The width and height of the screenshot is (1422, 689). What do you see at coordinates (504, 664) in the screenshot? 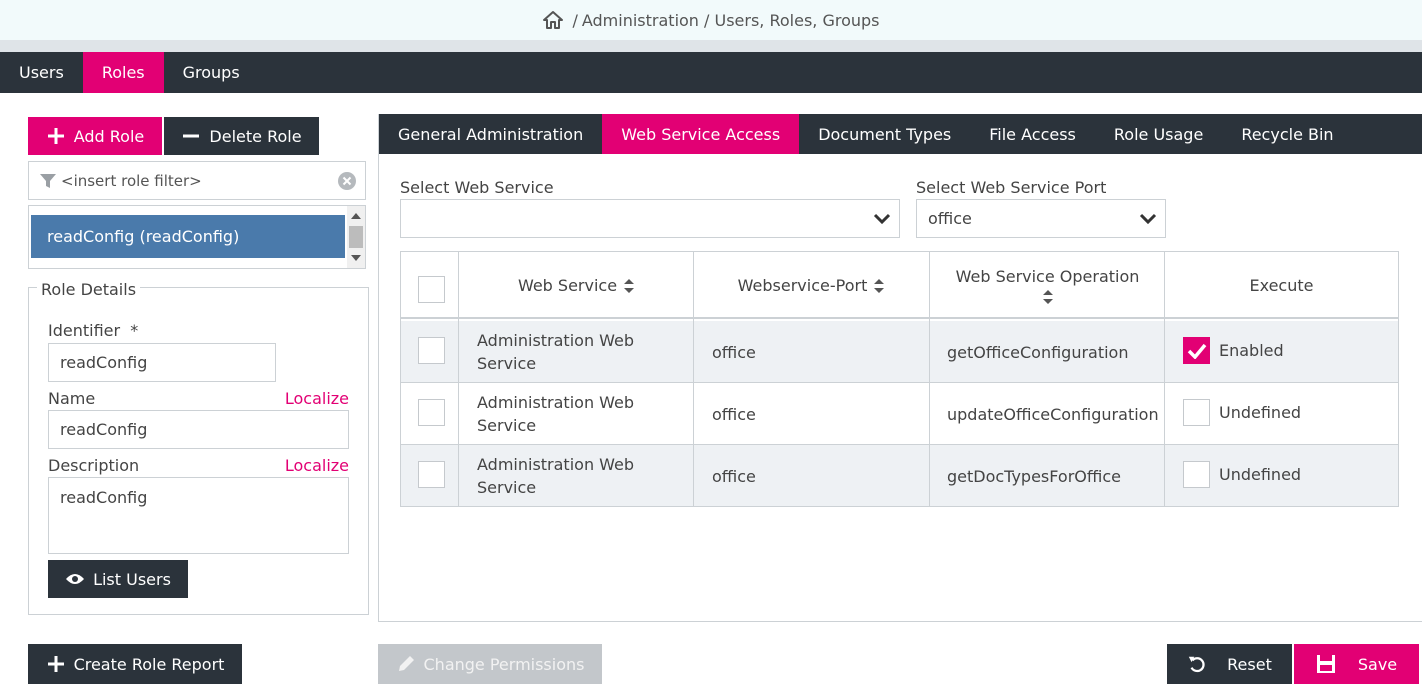
I see `change-permissions-label: Change Permissions` at bounding box center [504, 664].